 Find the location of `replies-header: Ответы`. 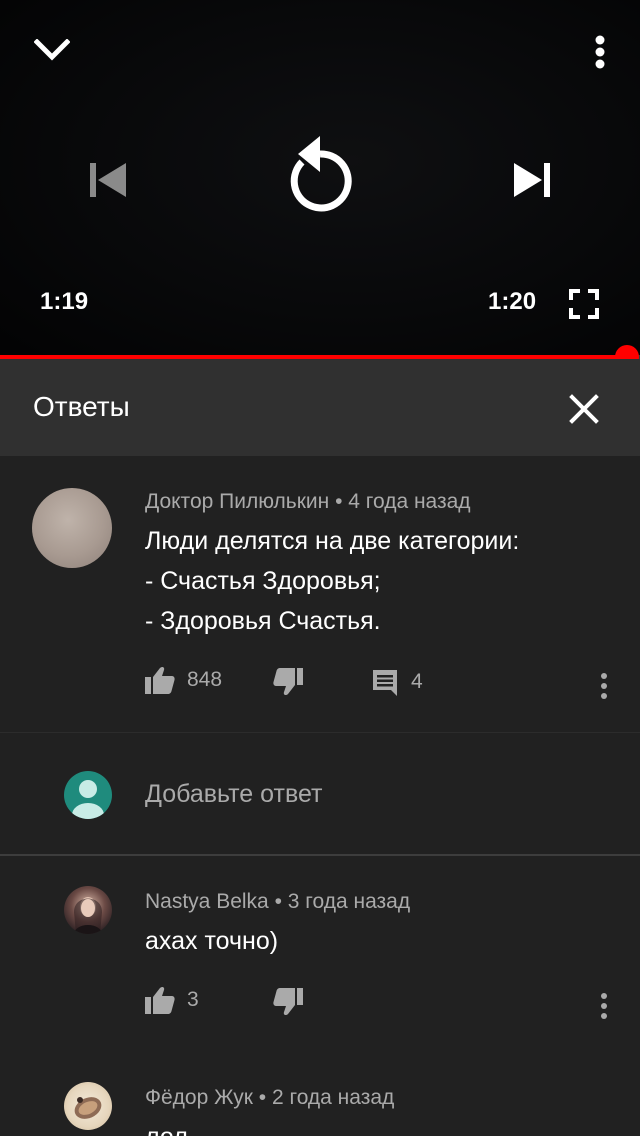

replies-header: Ответы is located at coordinates (320, 407).